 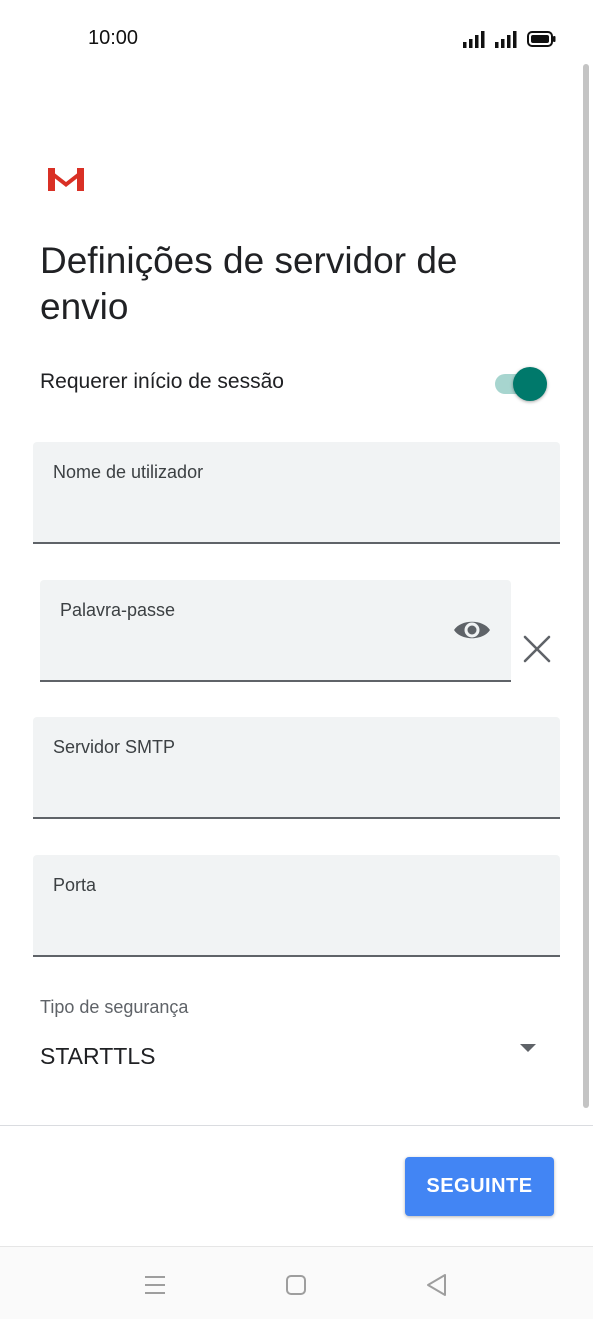 What do you see at coordinates (128, 472) in the screenshot?
I see `username-label: Nome de utilizador` at bounding box center [128, 472].